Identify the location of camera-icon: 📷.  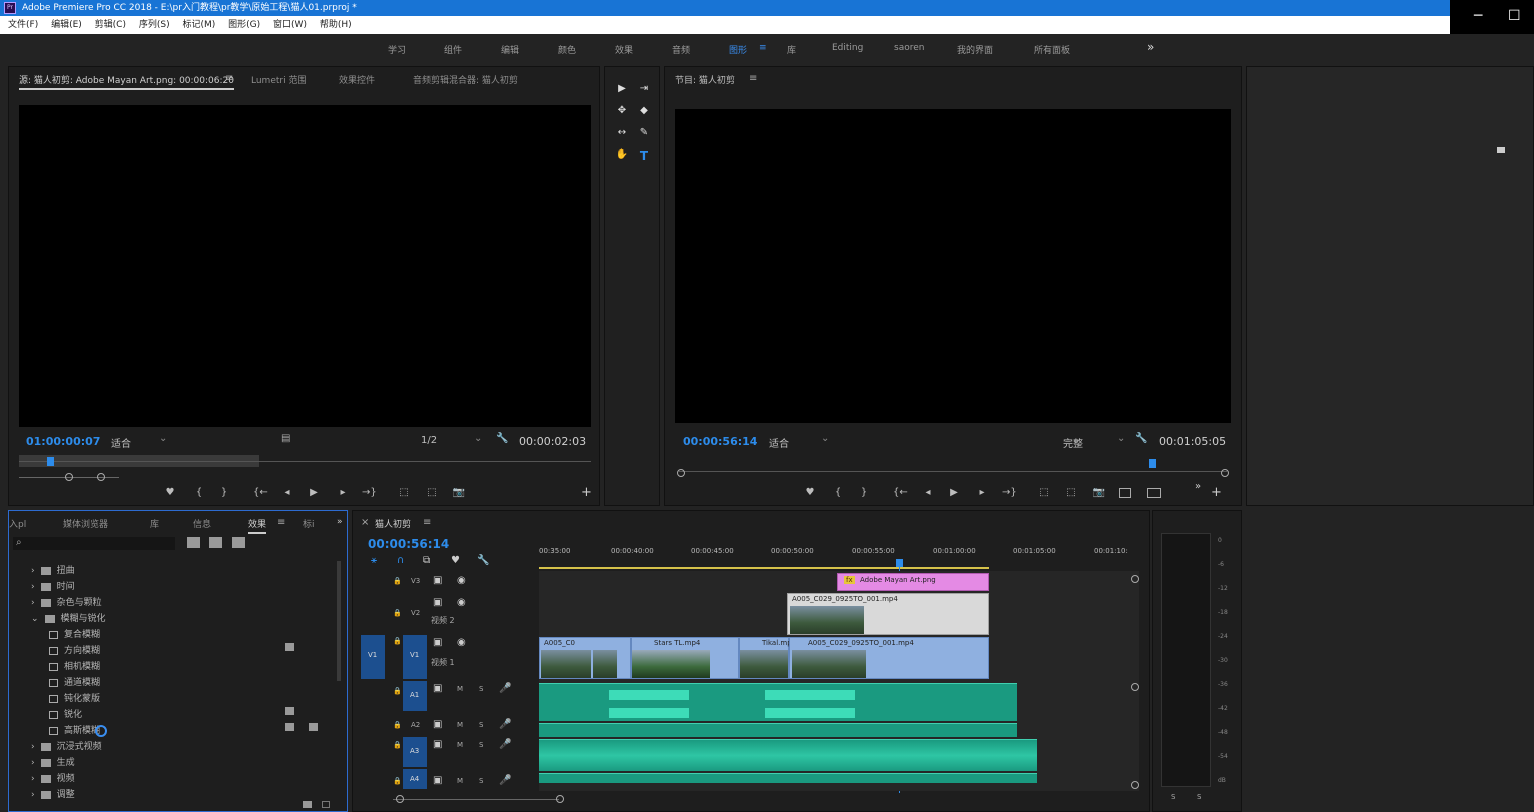
(459, 492).